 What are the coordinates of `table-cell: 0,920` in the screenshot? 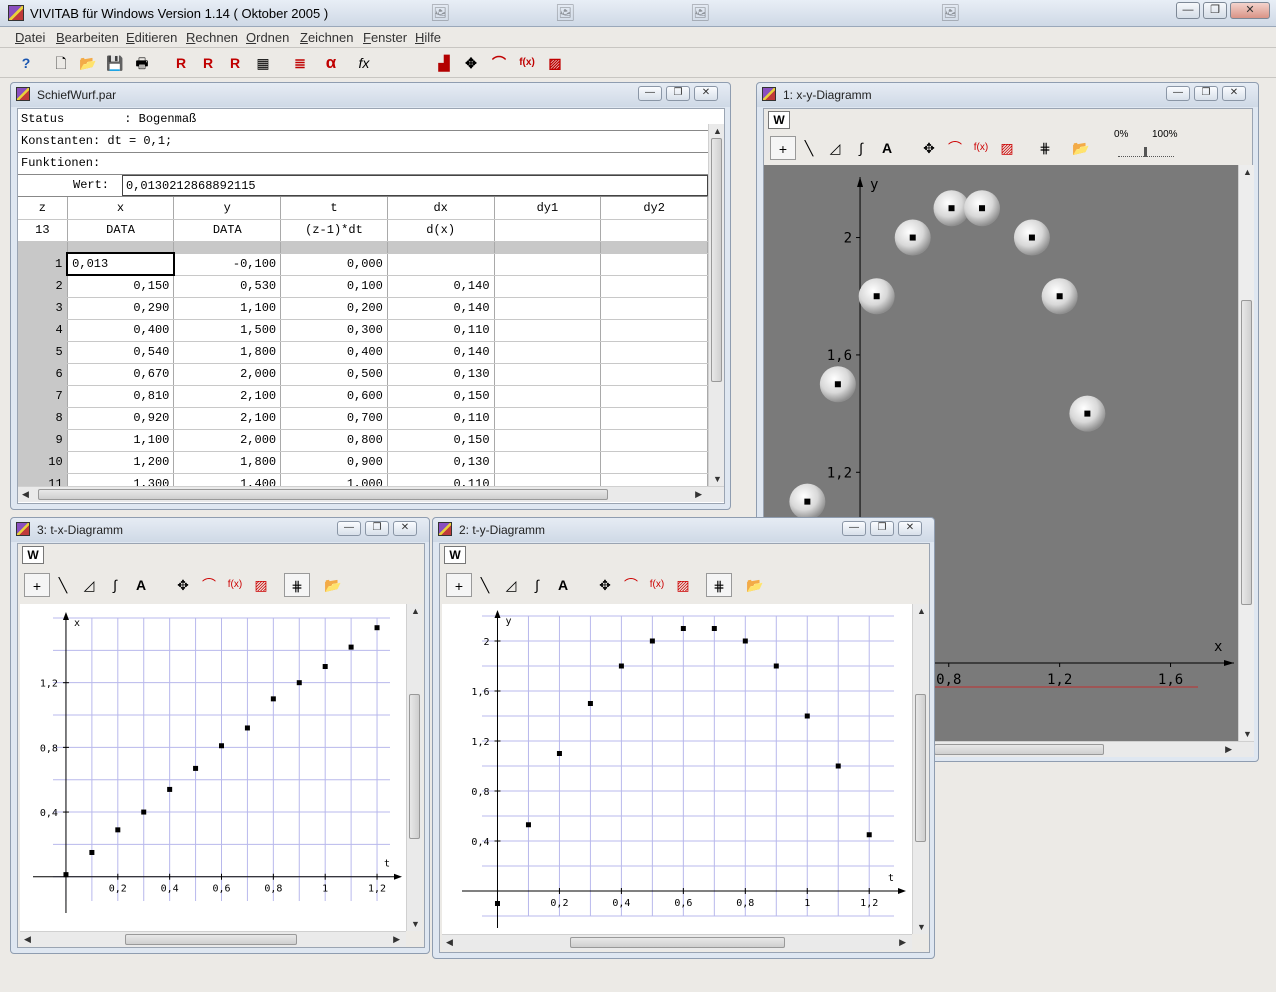 It's located at (121, 418).